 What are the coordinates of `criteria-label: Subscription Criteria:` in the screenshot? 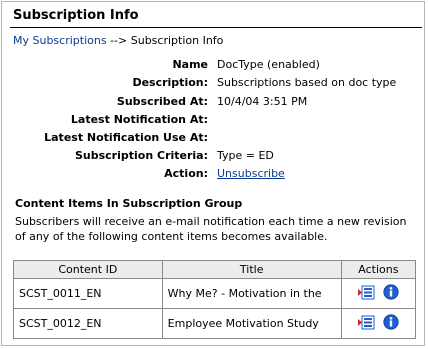 It's located at (141, 155).